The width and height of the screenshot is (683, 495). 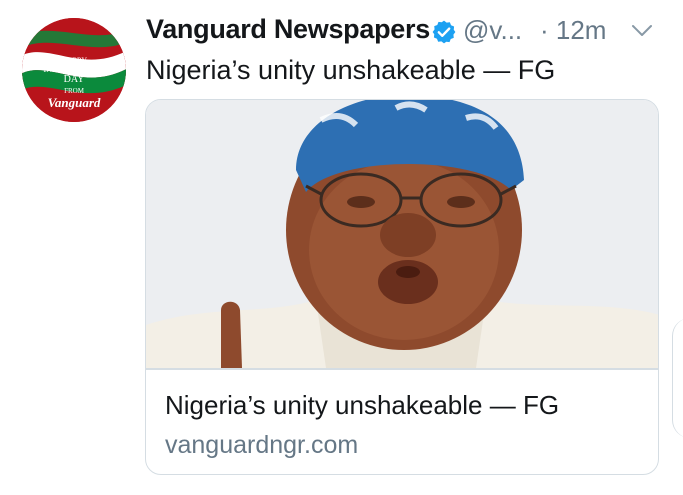 What do you see at coordinates (362, 405) in the screenshot?
I see `card-title: Nigeria’s unity unshakeable — FG` at bounding box center [362, 405].